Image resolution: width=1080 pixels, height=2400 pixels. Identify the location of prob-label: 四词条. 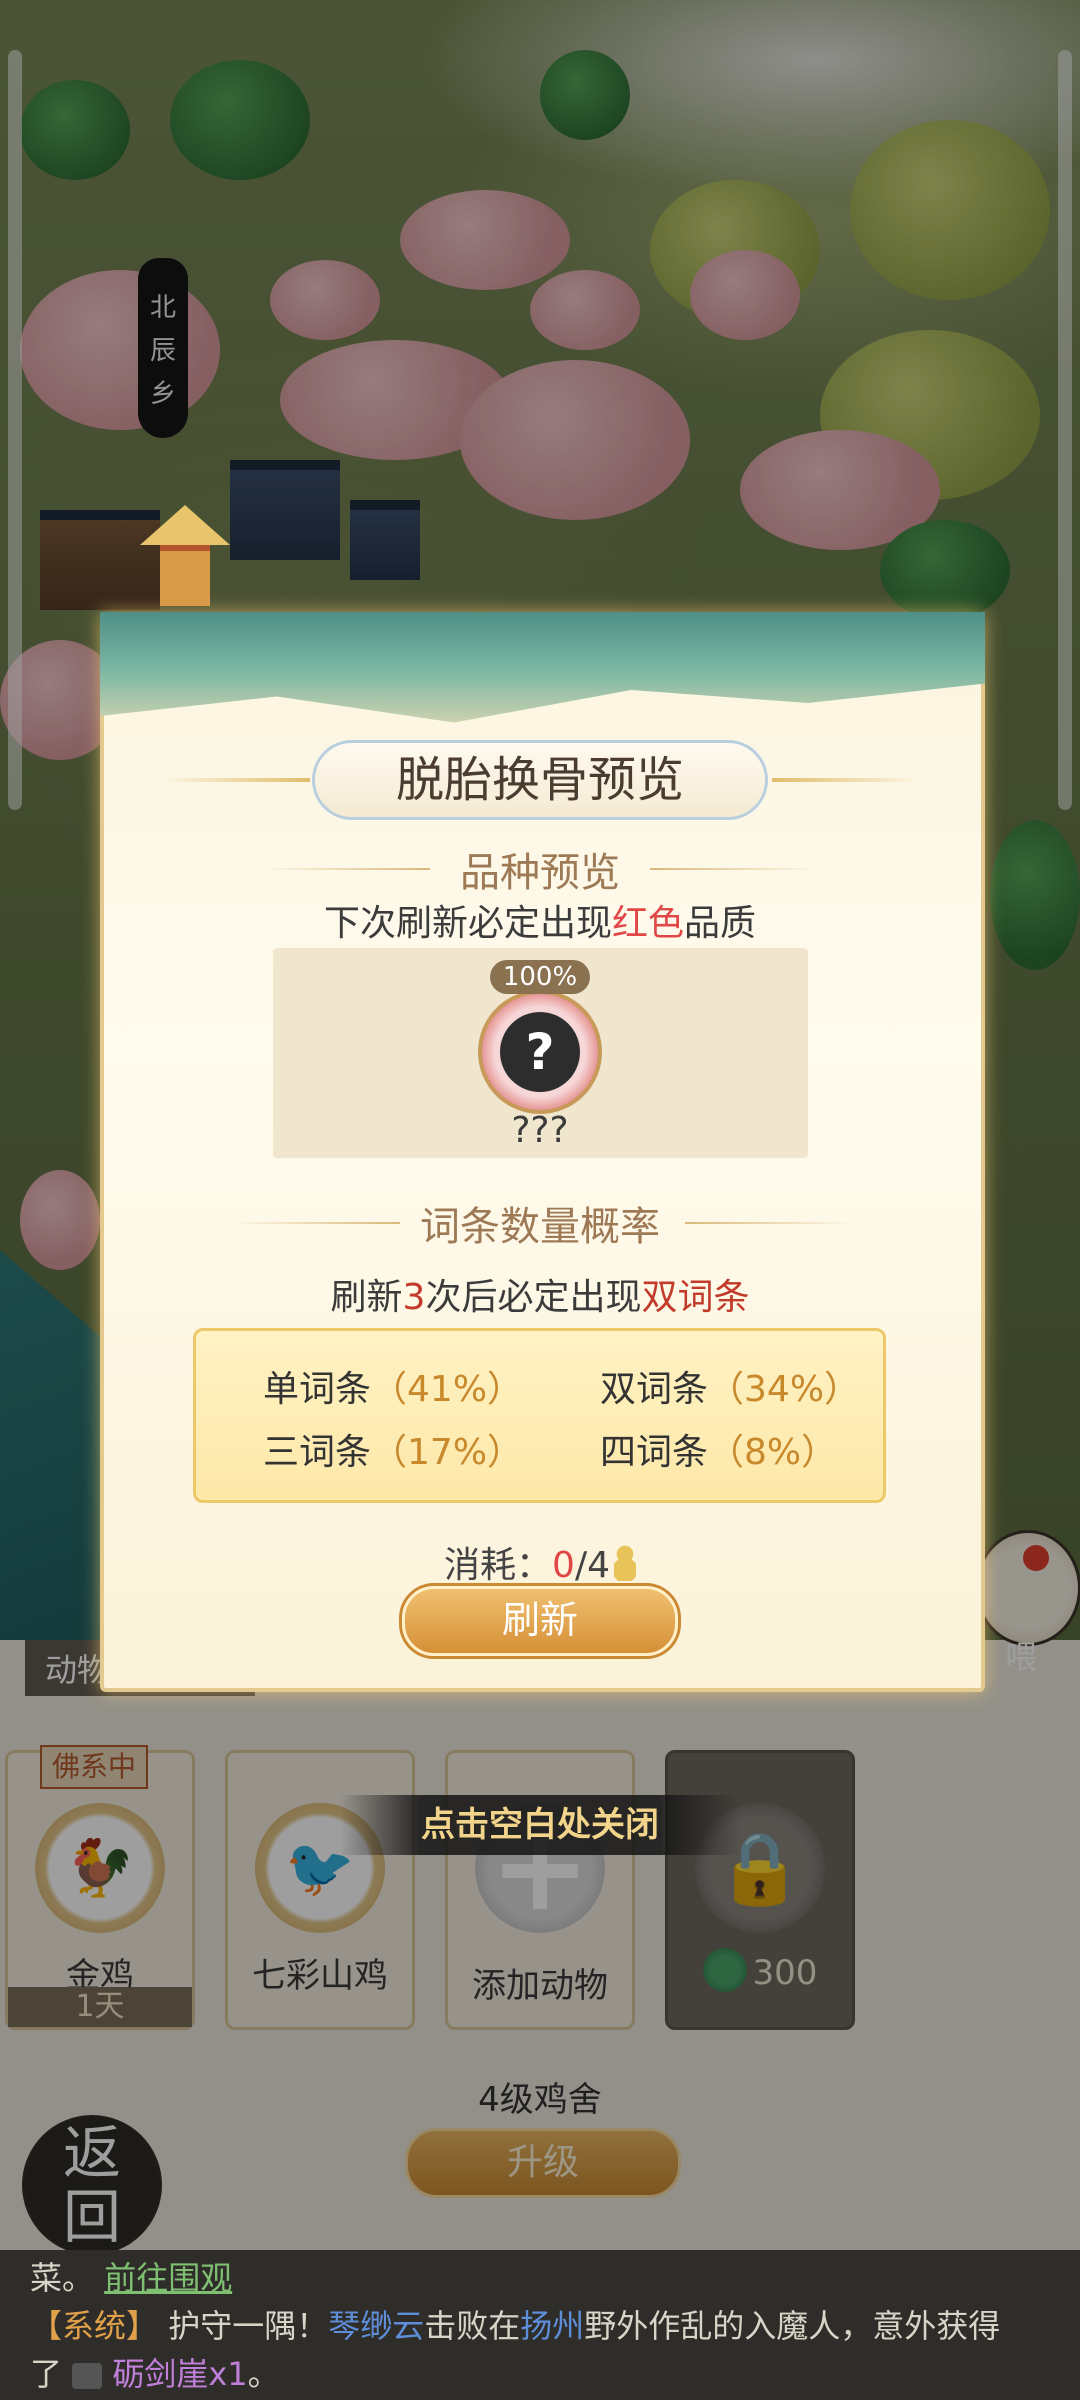
(654, 1452).